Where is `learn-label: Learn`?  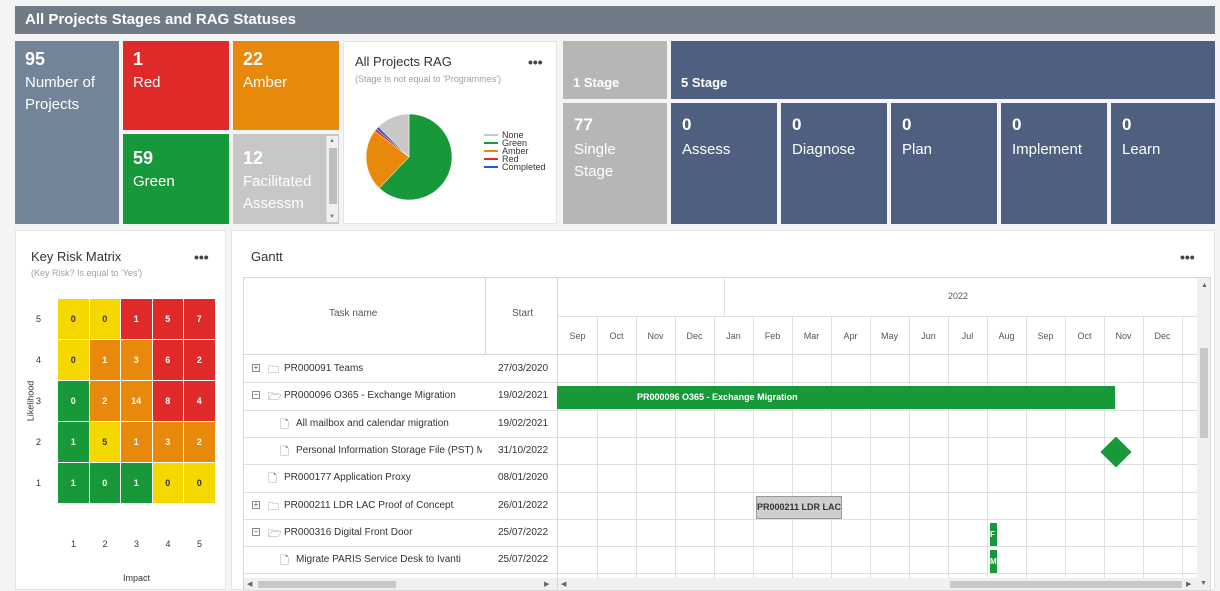
learn-label: Learn is located at coordinates (1141, 149).